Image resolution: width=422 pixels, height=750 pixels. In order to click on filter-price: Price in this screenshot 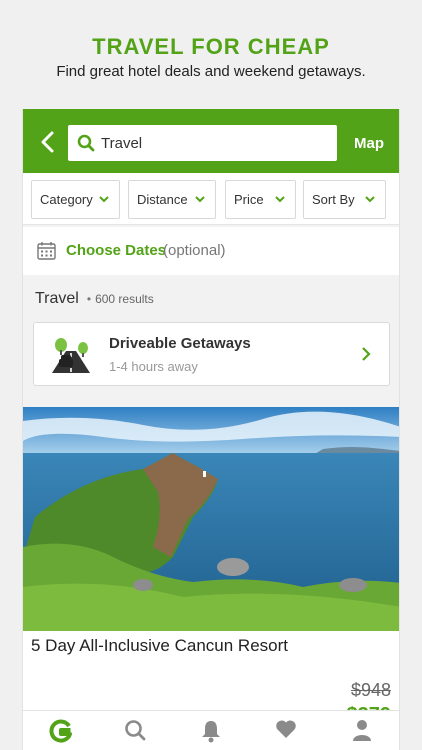, I will do `click(260, 199)`.